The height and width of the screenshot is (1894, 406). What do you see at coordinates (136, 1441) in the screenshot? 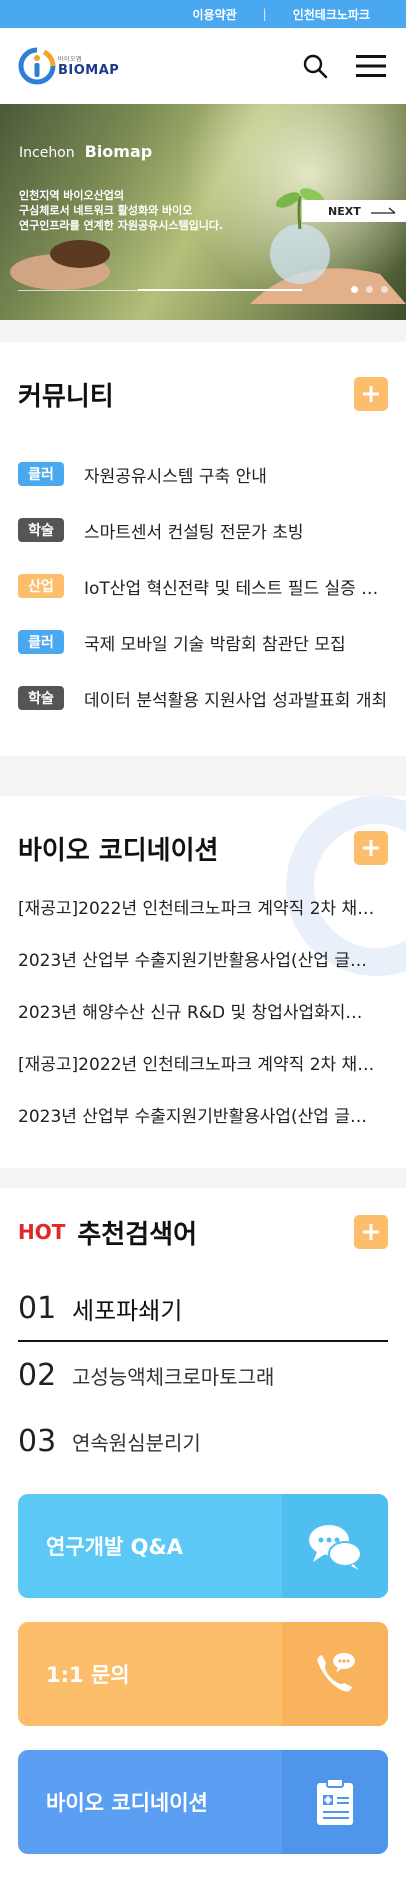
I see `keyword-text: 연속원심분리기` at bounding box center [136, 1441].